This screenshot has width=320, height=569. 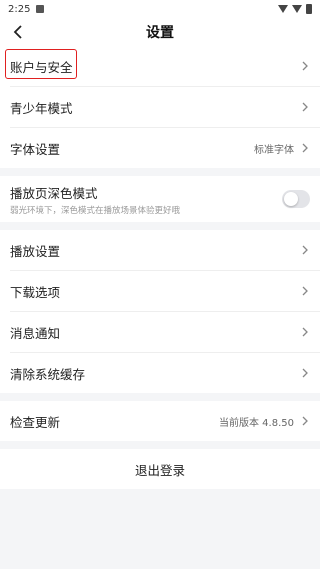 I want to click on dark-mode-toggle, so click(x=296, y=199).